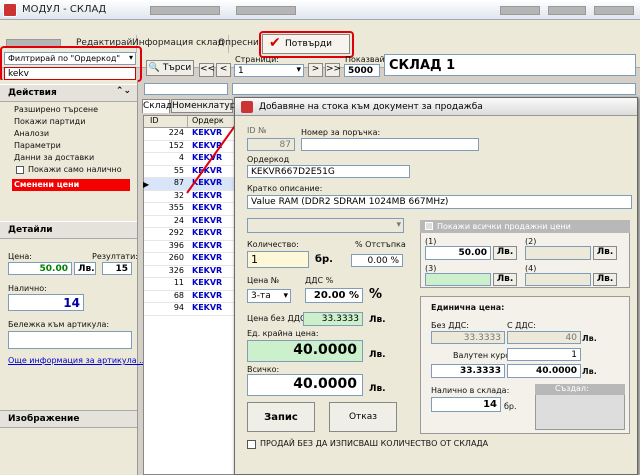  Describe the element at coordinates (431, 268) in the screenshot. I see `price-3-label: (3)` at that location.